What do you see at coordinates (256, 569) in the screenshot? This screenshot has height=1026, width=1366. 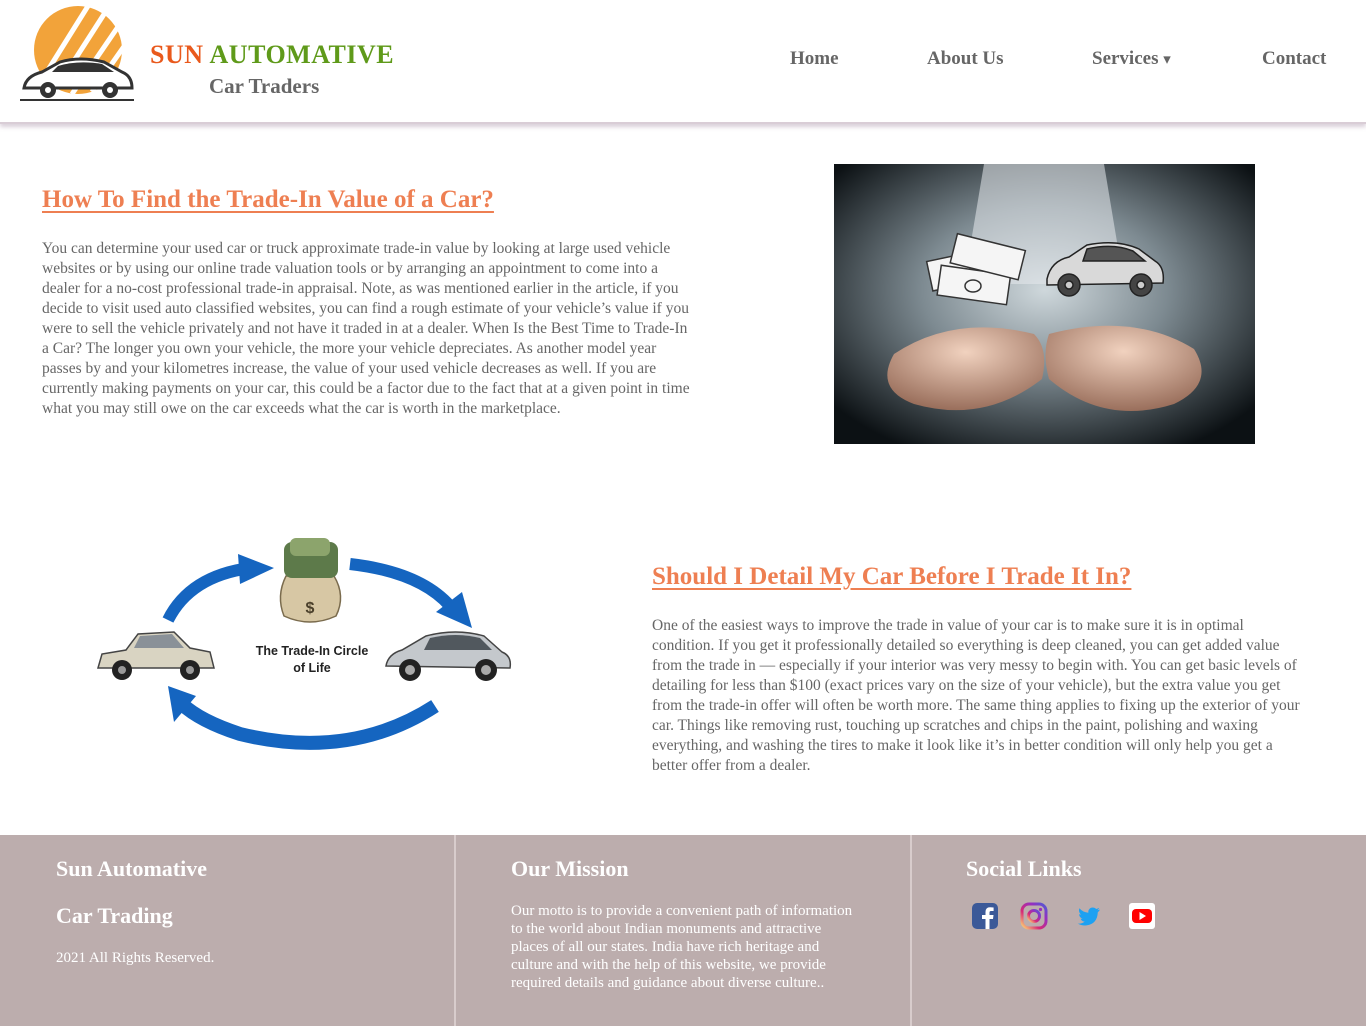 I see `arrow-right-icon` at bounding box center [256, 569].